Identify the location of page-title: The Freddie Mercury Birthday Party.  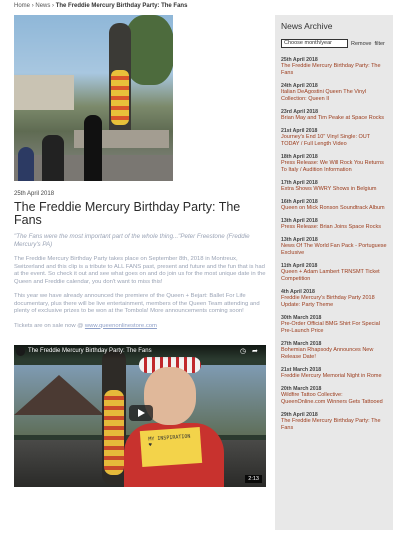
(127, 213).